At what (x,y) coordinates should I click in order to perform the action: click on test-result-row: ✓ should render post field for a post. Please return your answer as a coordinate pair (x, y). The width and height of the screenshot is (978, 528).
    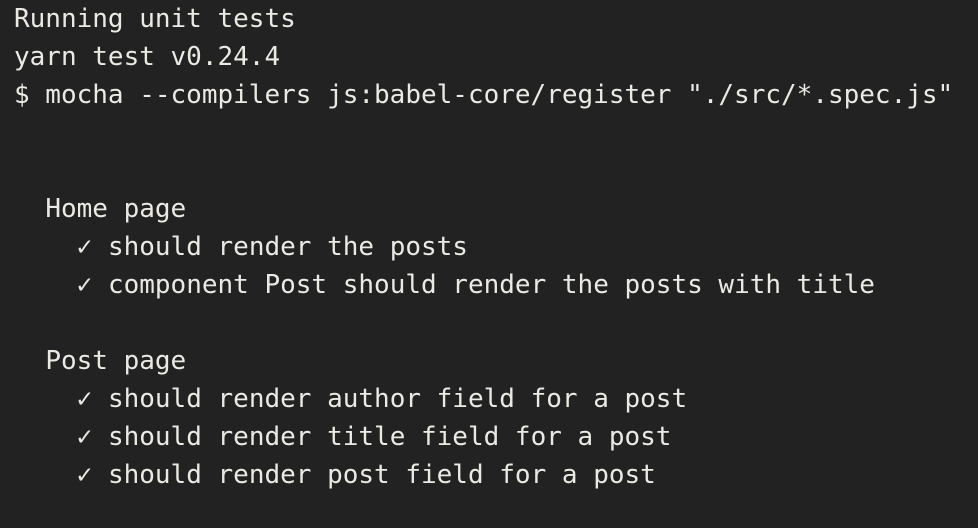
    Looking at the image, I should click on (496, 475).